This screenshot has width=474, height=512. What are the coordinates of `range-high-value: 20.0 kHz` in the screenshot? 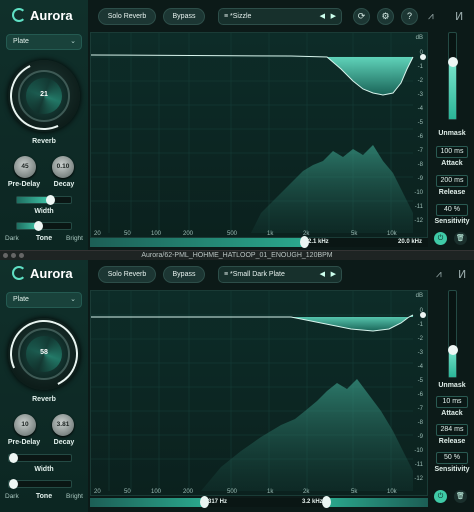 It's located at (410, 242).